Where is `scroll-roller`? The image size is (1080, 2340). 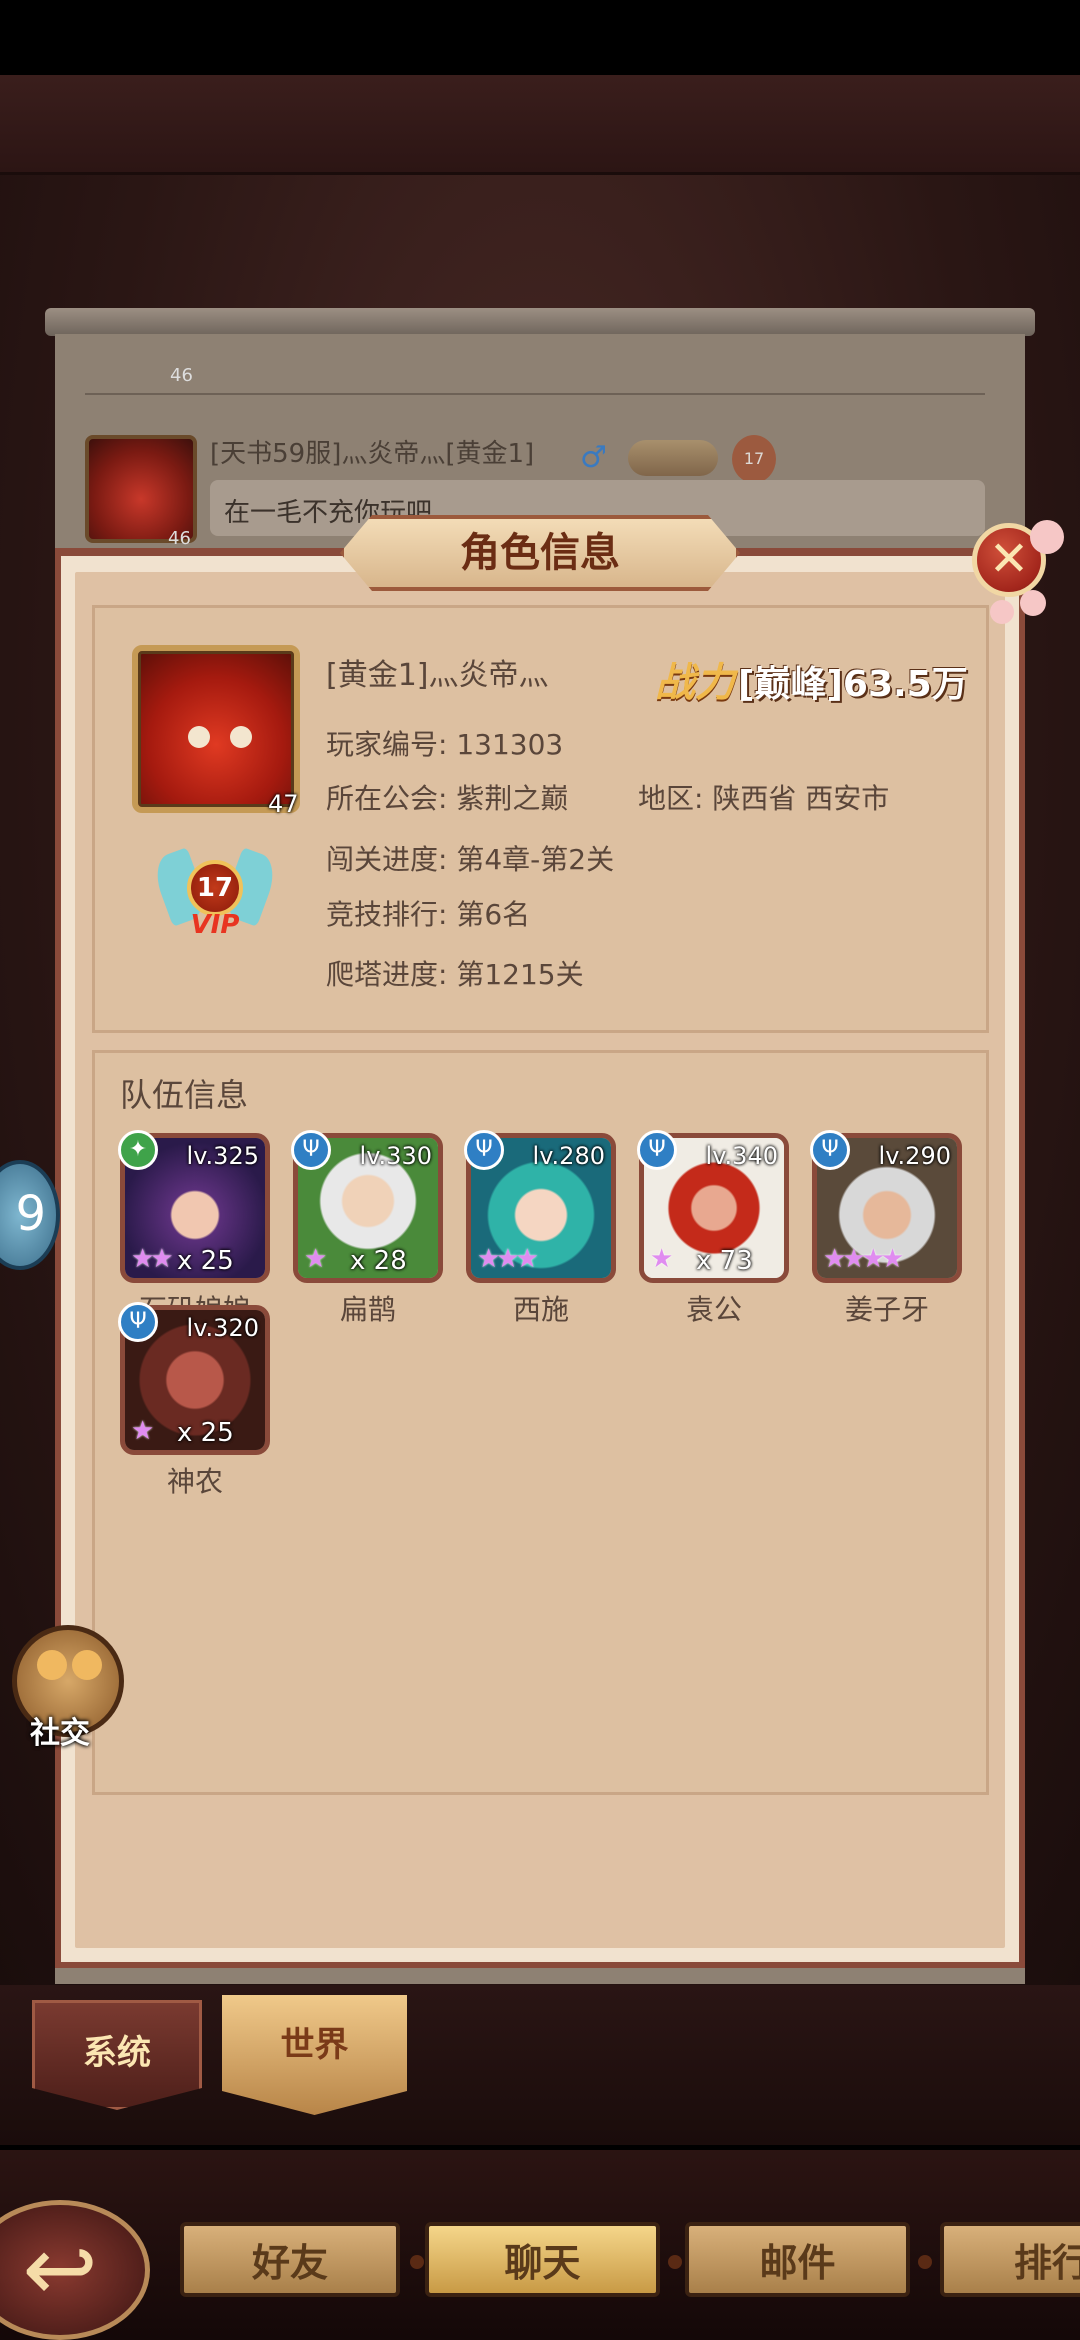
scroll-roller is located at coordinates (540, 322).